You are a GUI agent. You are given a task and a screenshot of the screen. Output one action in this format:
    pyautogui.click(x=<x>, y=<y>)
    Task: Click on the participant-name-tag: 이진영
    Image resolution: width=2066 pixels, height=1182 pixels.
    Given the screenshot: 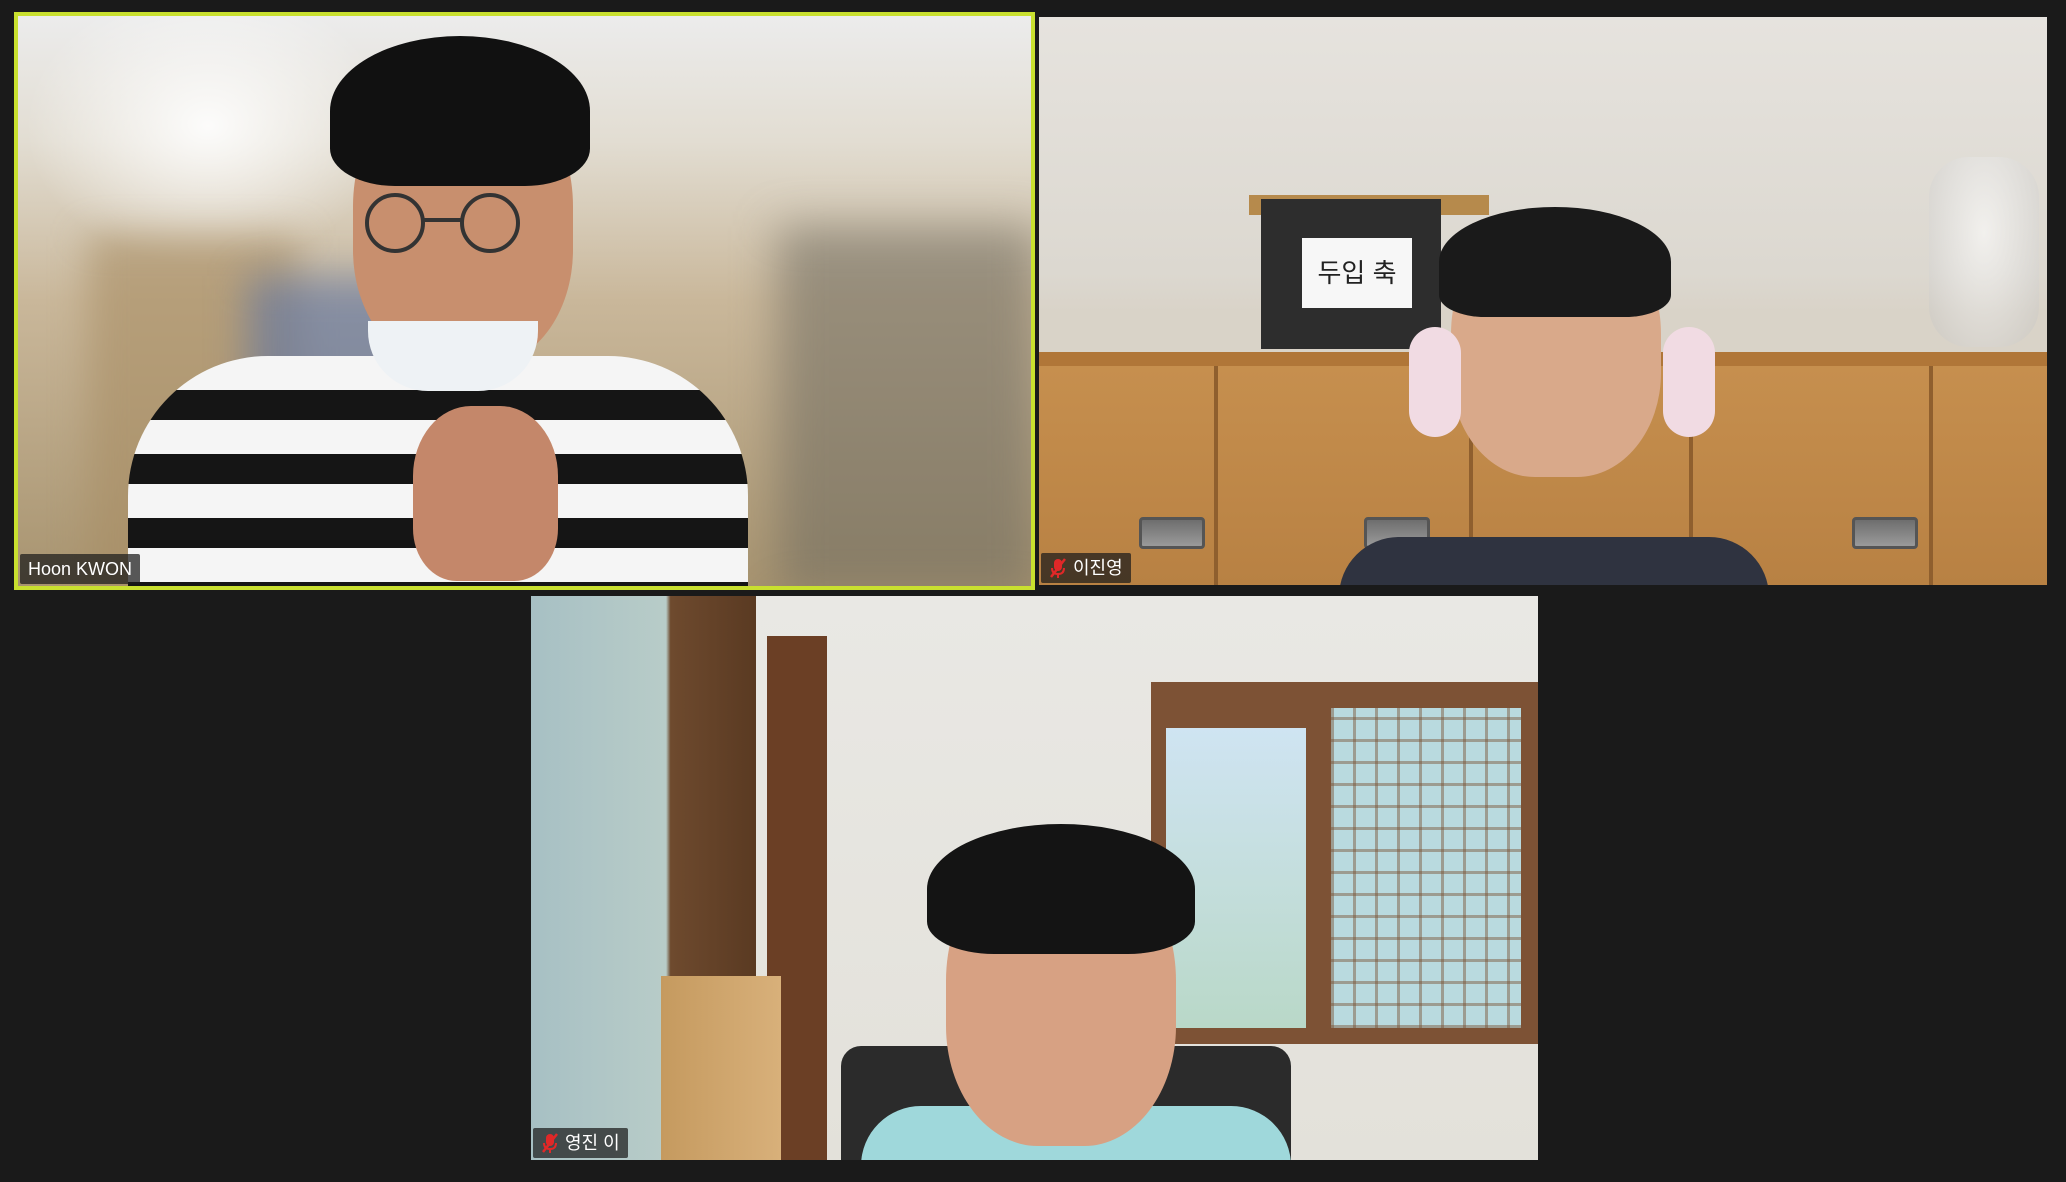 What is the action you would take?
    pyautogui.click(x=1086, y=568)
    